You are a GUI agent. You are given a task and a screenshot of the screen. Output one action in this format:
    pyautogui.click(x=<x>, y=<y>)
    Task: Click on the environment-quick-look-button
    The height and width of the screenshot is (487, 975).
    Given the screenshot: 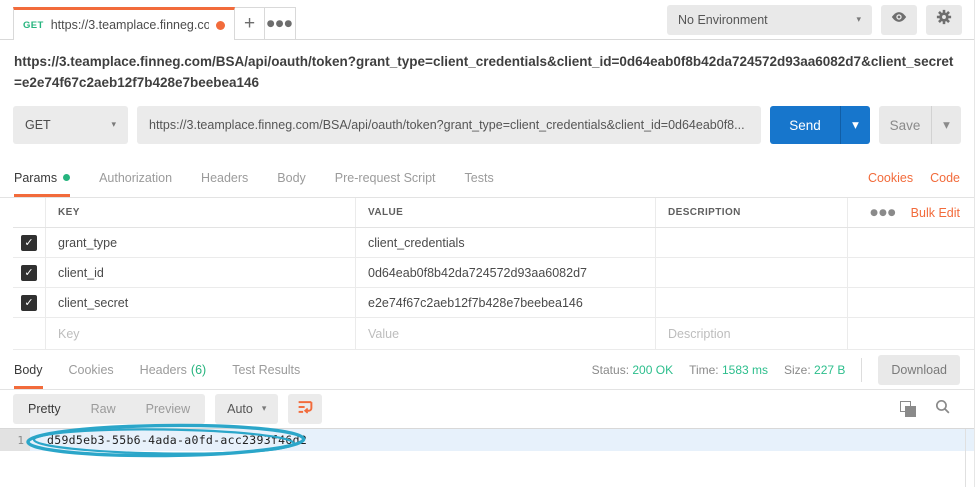 What is the action you would take?
    pyautogui.click(x=899, y=19)
    